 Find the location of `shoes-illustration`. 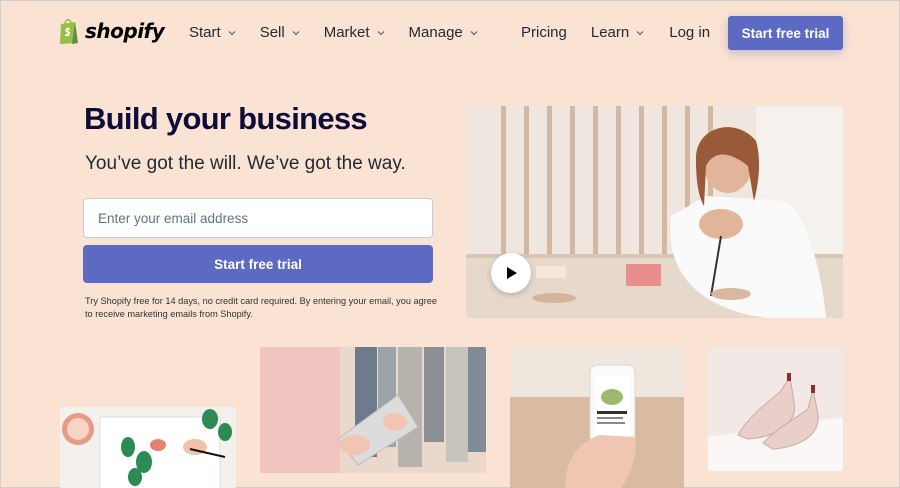

shoes-illustration is located at coordinates (775, 409).